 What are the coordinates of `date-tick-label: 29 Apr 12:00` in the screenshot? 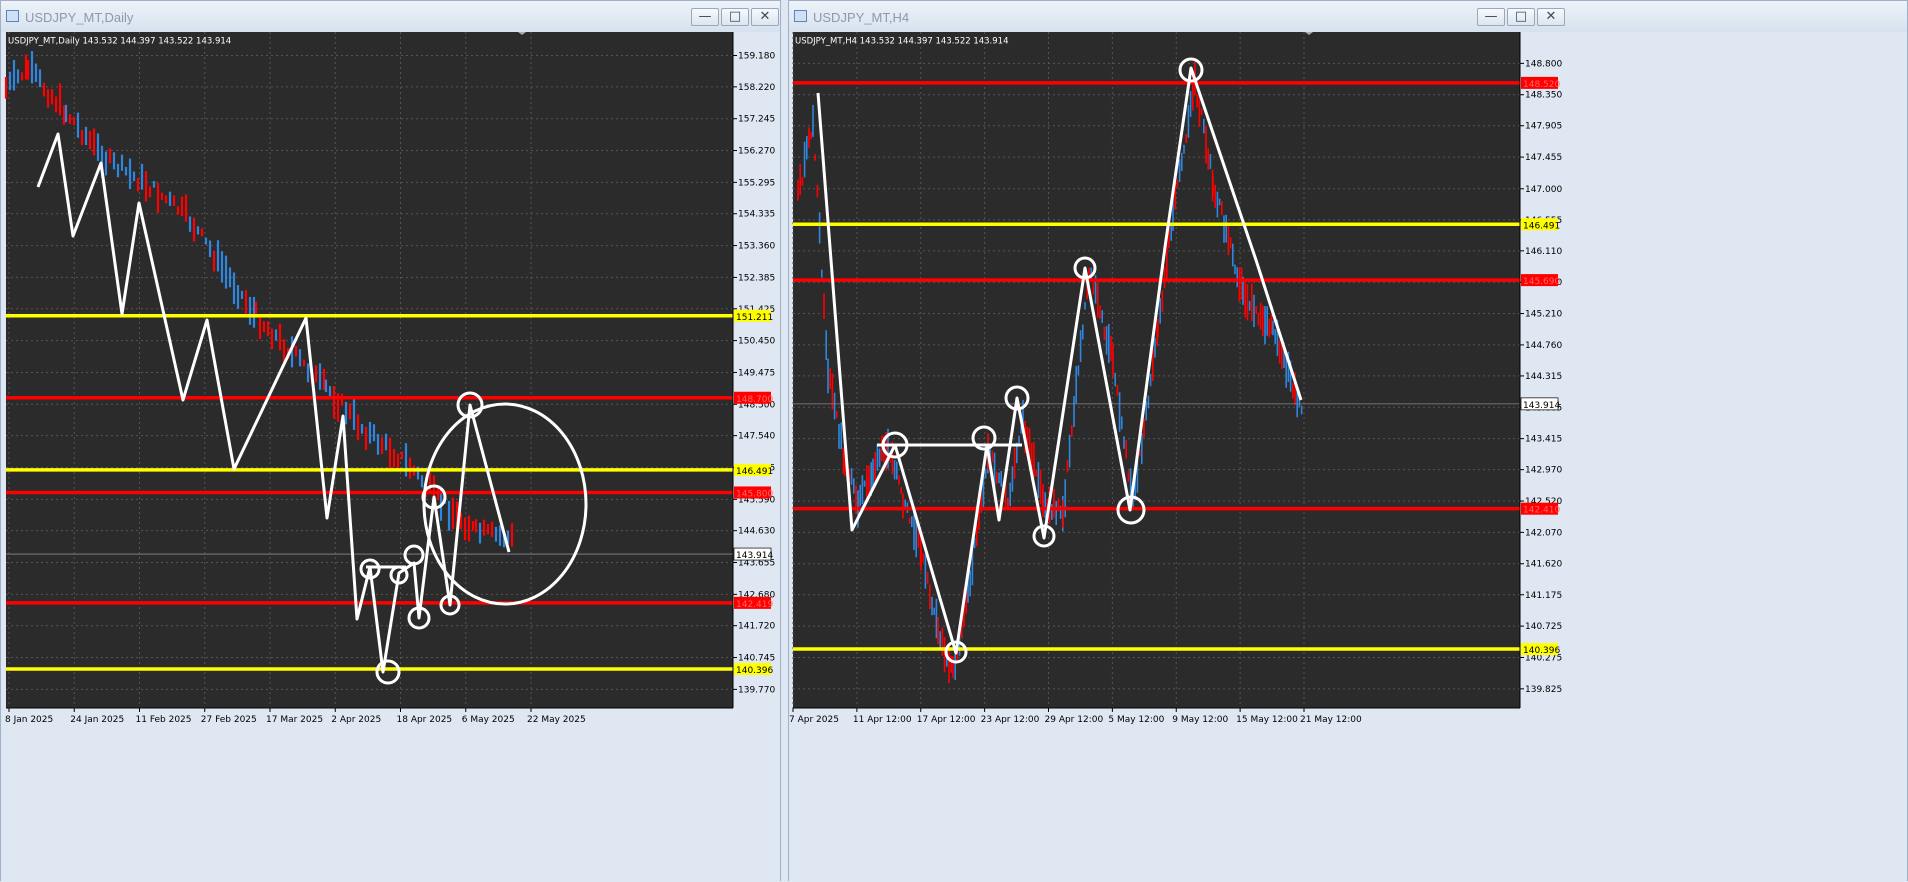 It's located at (1074, 720).